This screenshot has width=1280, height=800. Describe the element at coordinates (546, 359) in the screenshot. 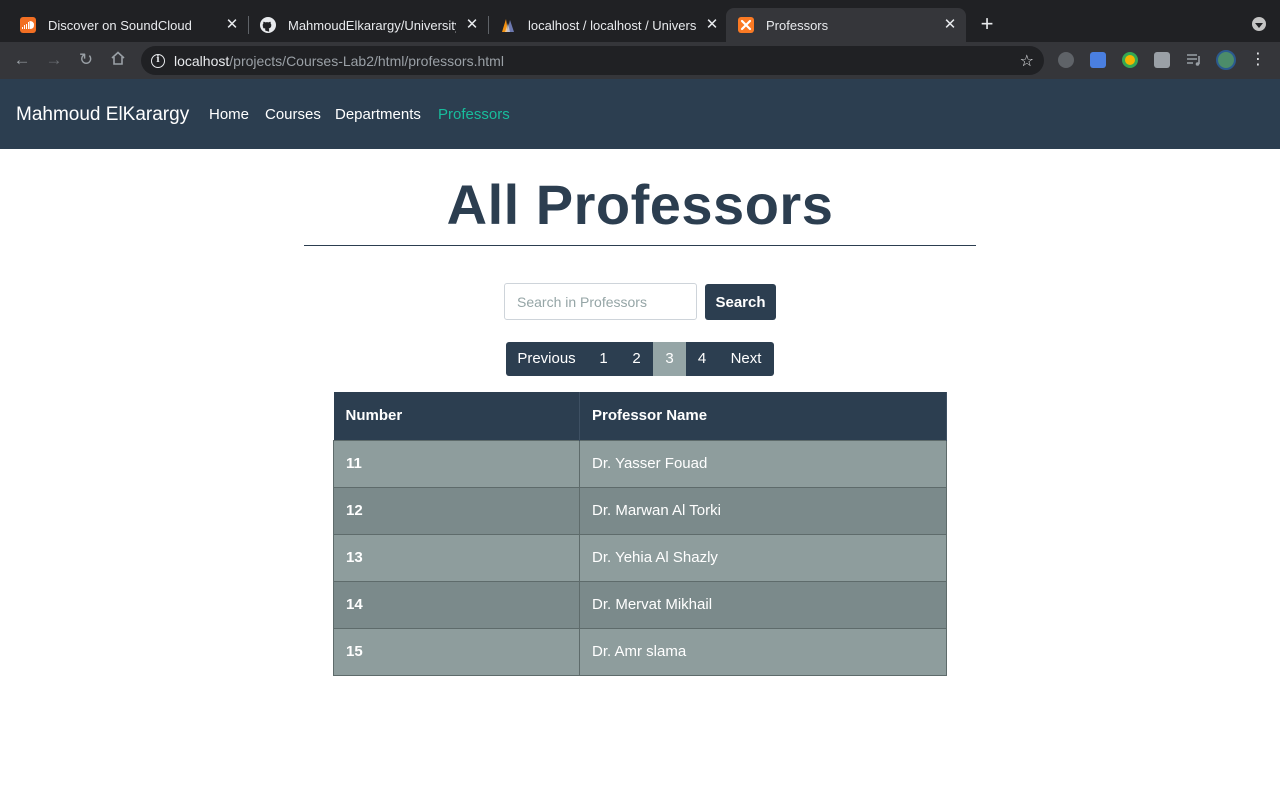

I see `pagination-previous: Previous` at that location.